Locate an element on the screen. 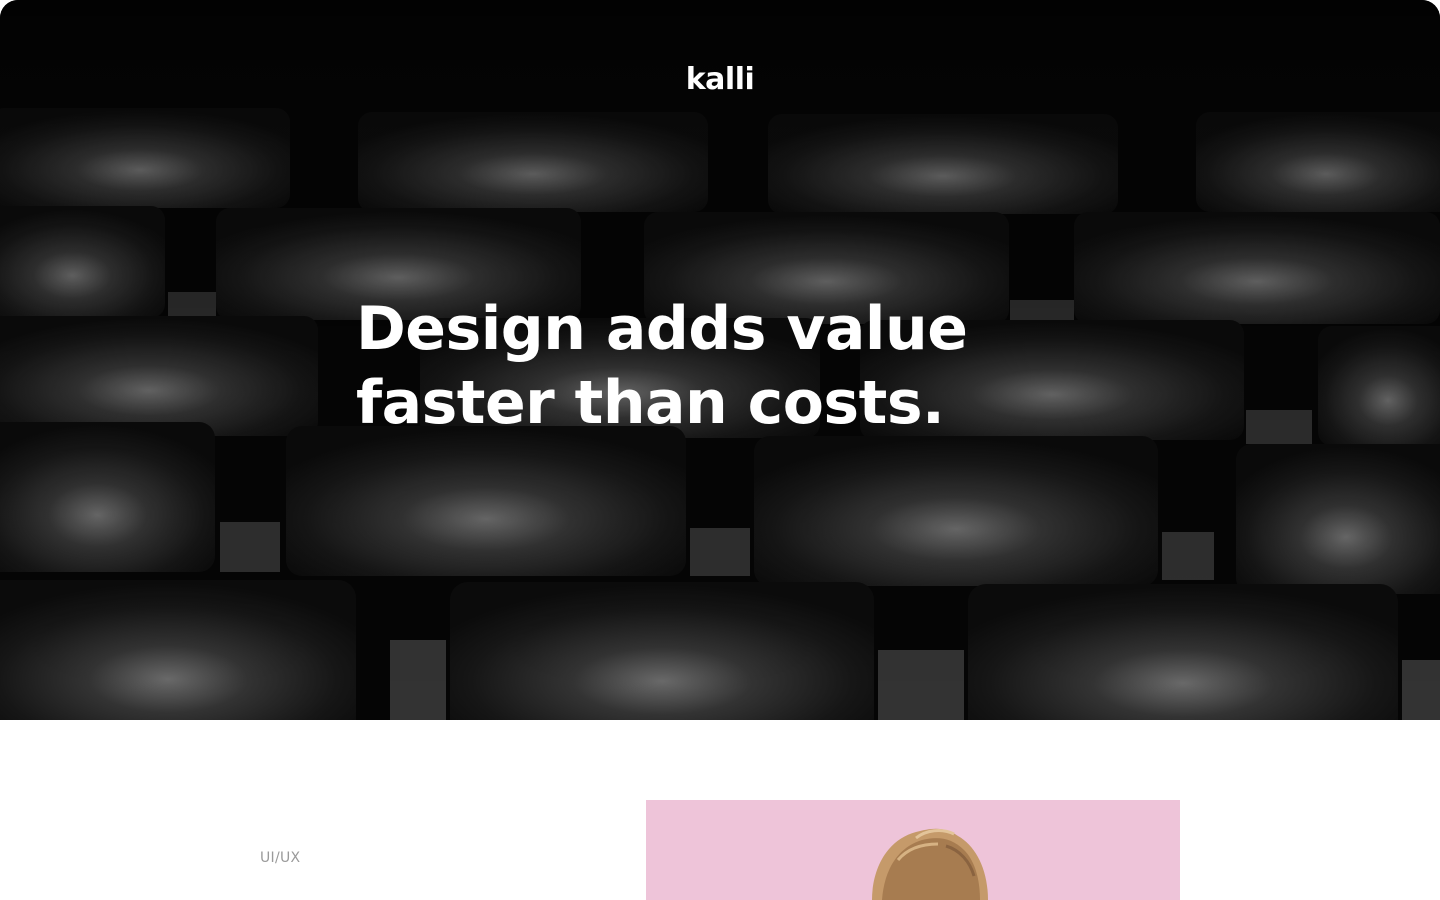 The height and width of the screenshot is (900, 1440). portrait-photo is located at coordinates (913, 850).